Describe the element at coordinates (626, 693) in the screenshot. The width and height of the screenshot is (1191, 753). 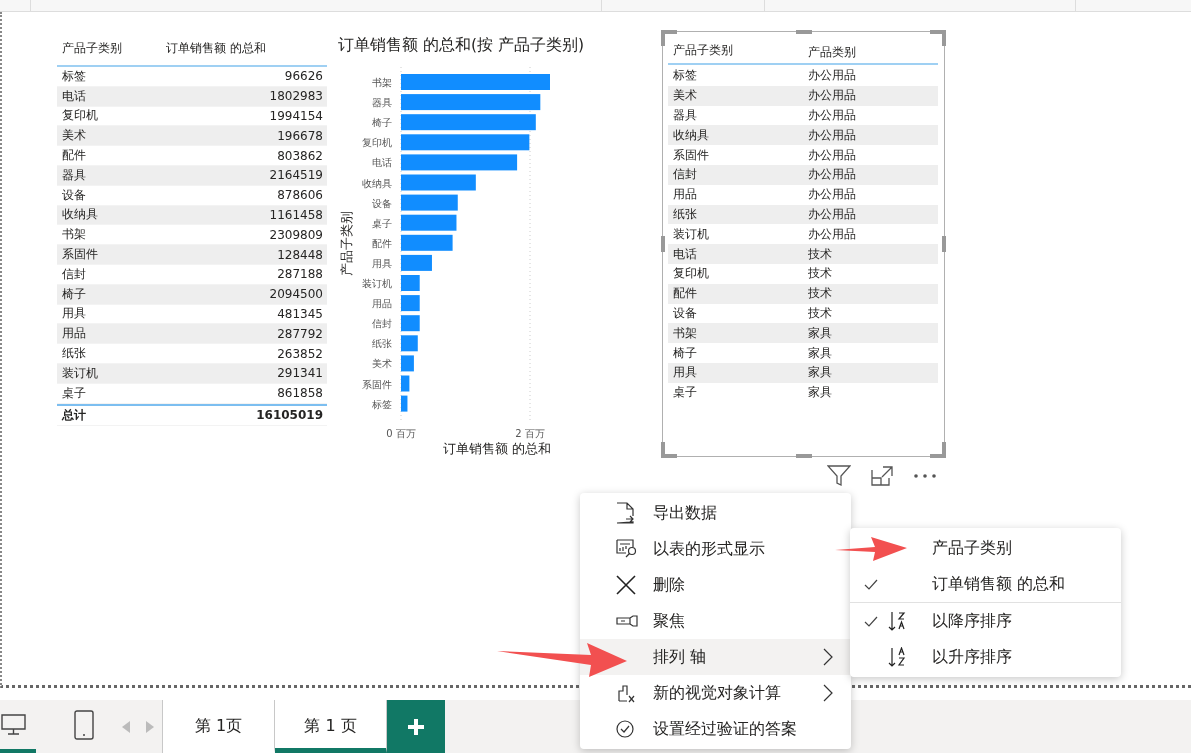
I see `calculation-icon` at that location.